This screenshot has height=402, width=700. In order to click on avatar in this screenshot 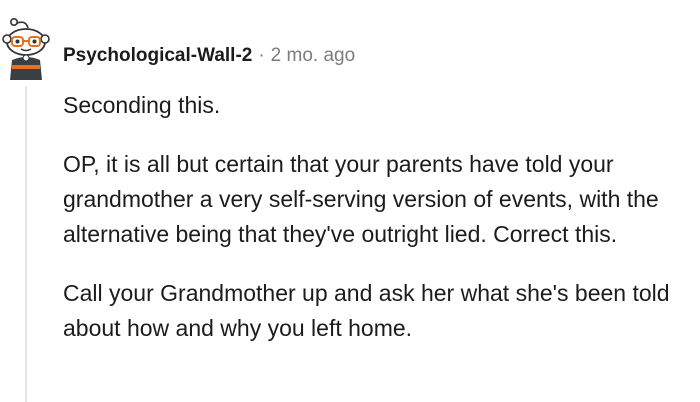, I will do `click(26, 48)`.